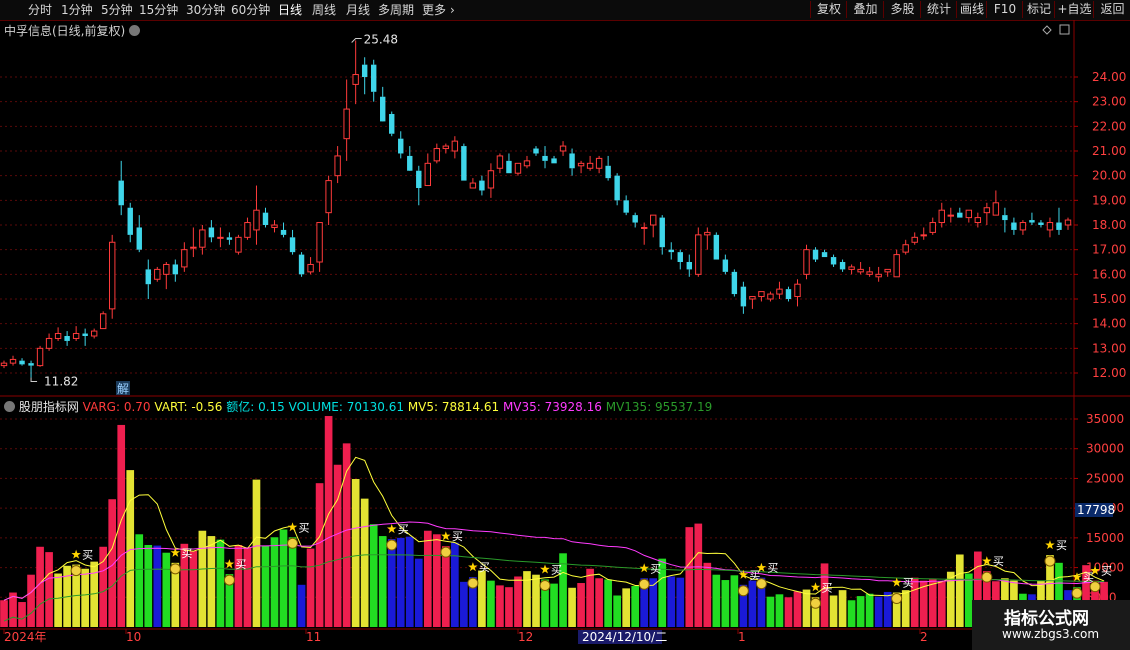  What do you see at coordinates (253, 407) in the screenshot?
I see `legend-item-2: 额亿: 0.15` at bounding box center [253, 407].